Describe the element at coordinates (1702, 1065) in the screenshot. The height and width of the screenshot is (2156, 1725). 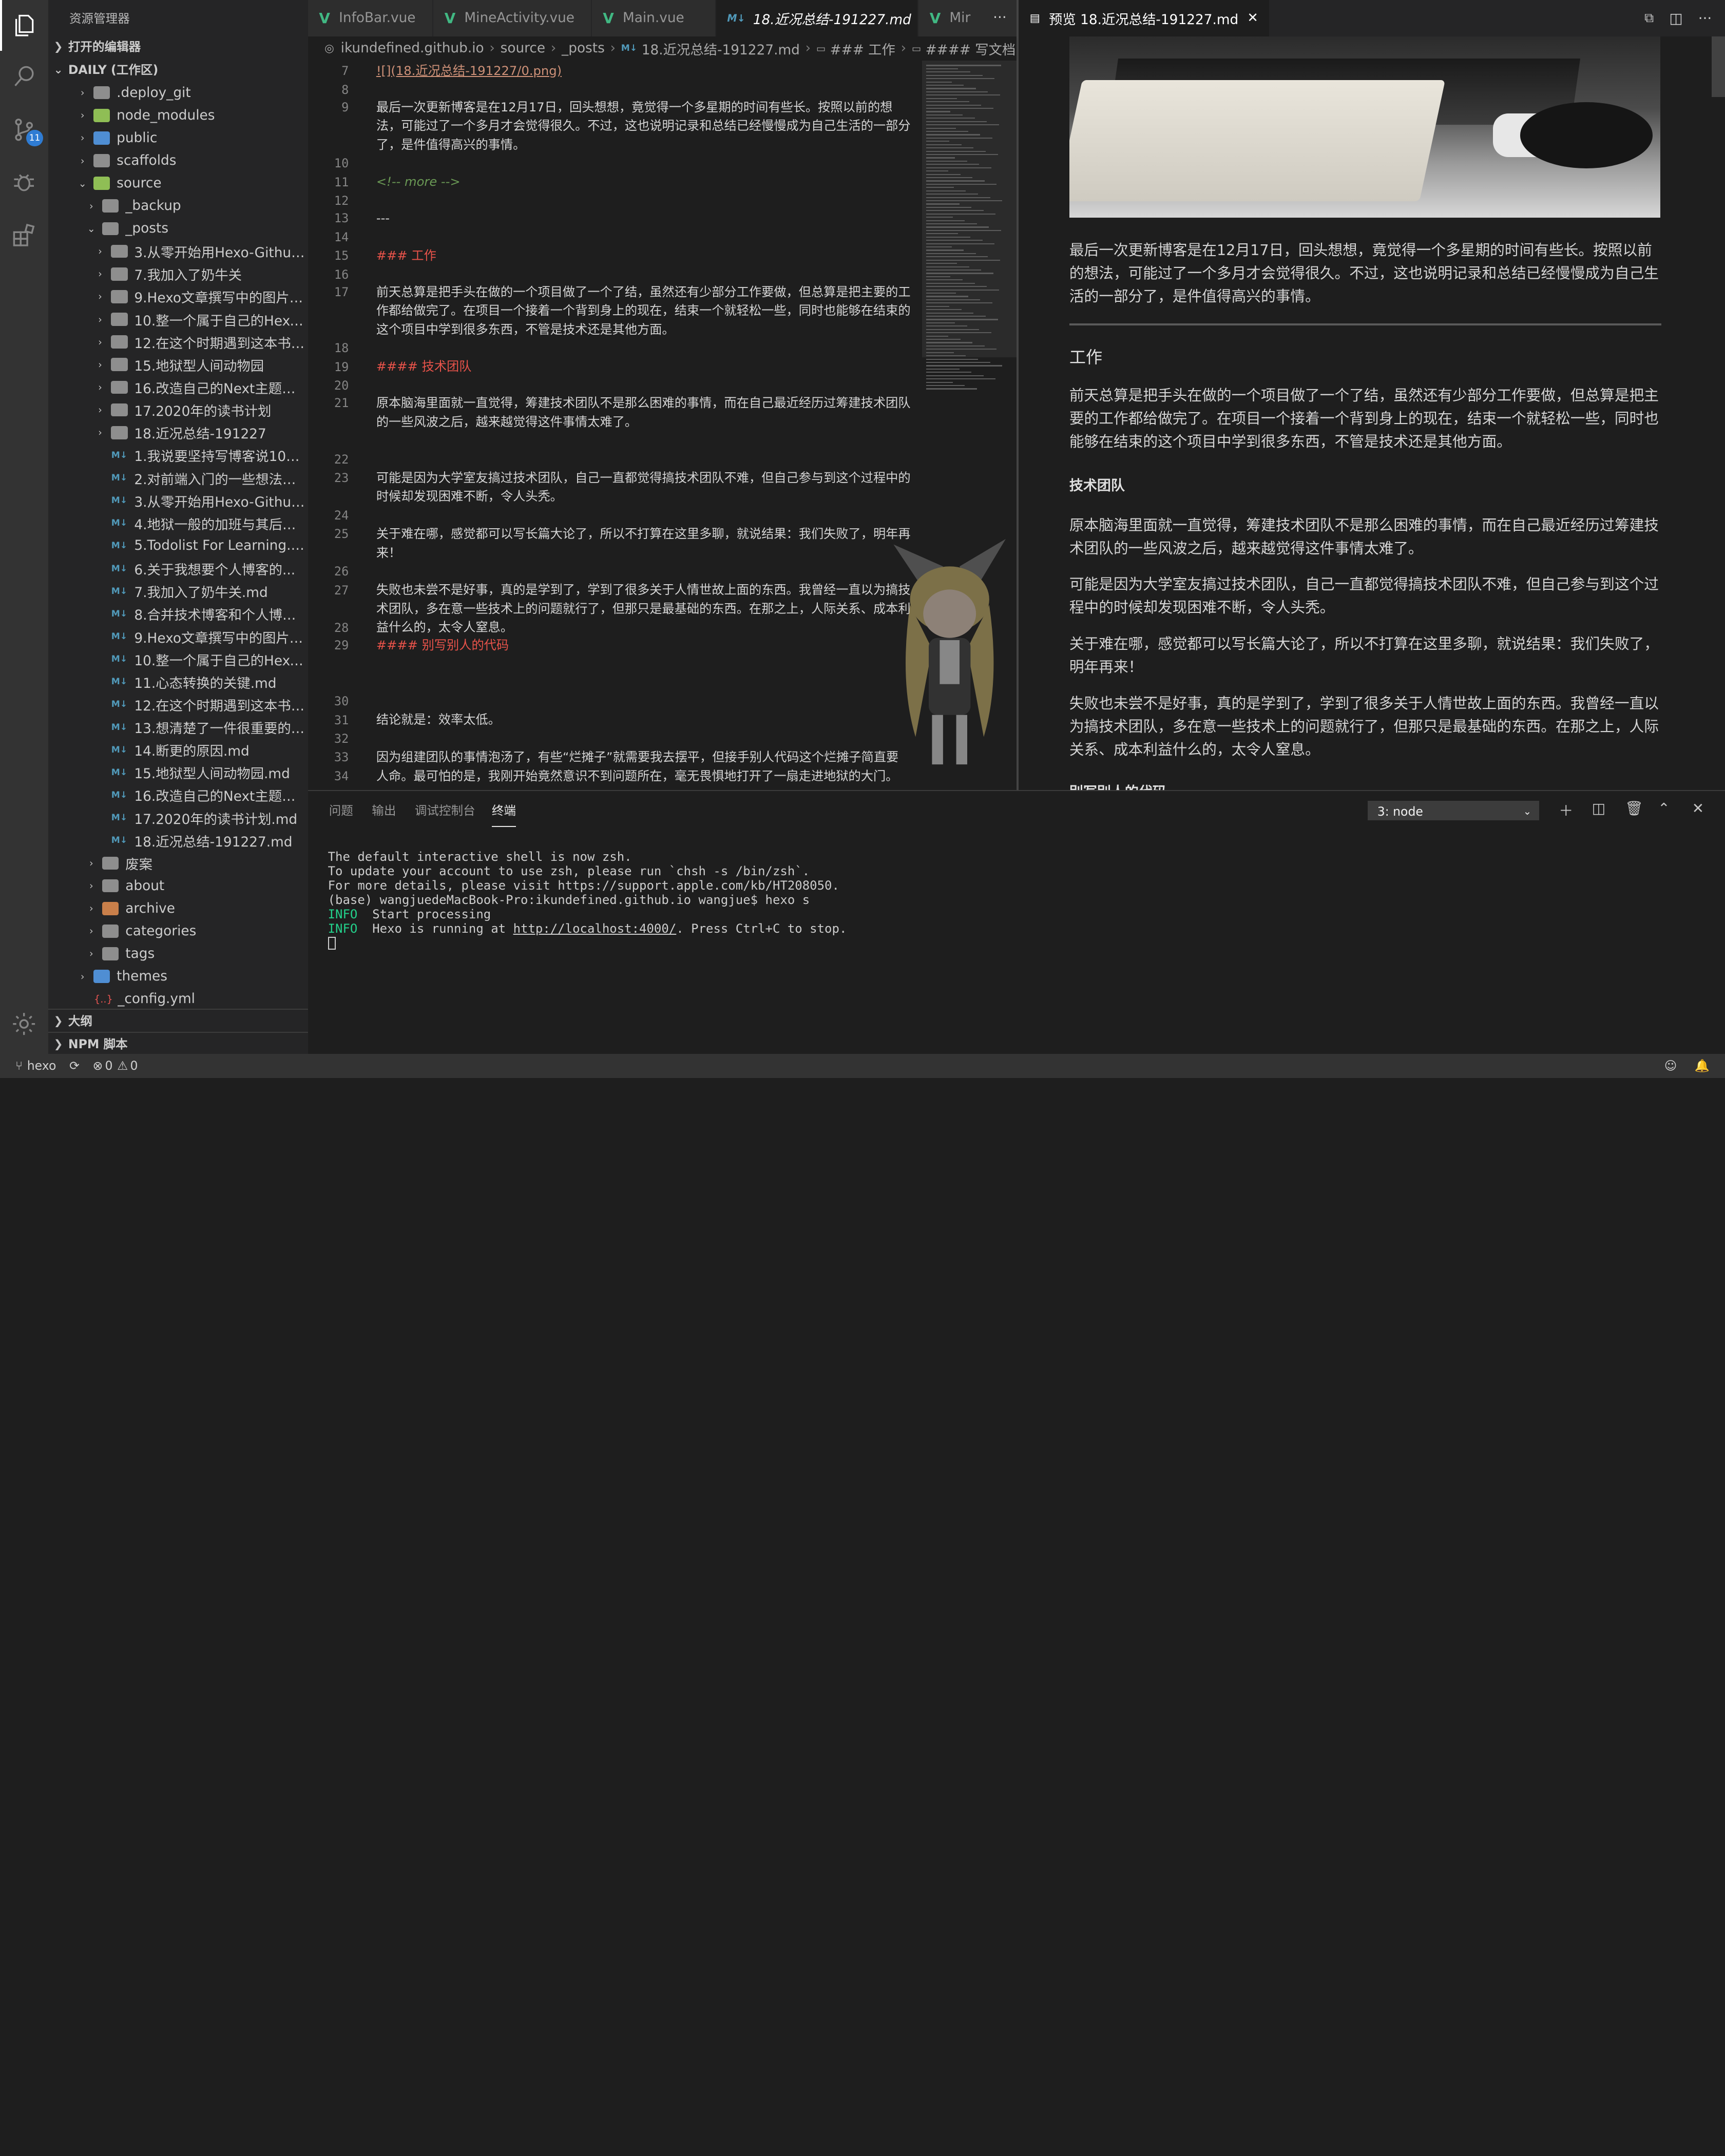
I see `bell-icon: 🔔` at that location.